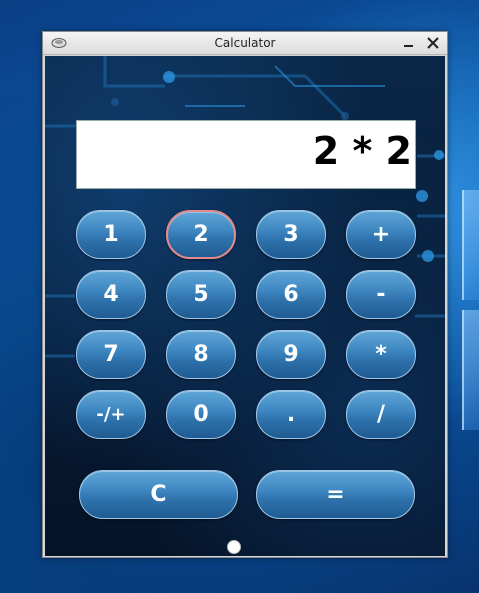 This screenshot has height=593, width=479. I want to click on key-divide: /, so click(381, 414).